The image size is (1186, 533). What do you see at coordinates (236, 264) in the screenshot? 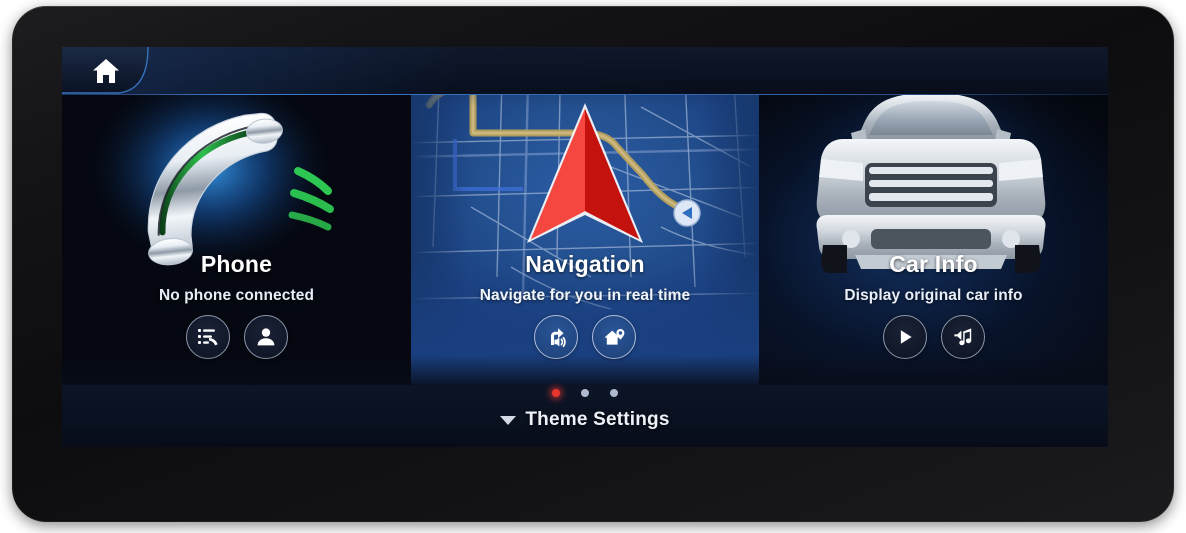
I see `panel-phone-title: Phone` at bounding box center [236, 264].